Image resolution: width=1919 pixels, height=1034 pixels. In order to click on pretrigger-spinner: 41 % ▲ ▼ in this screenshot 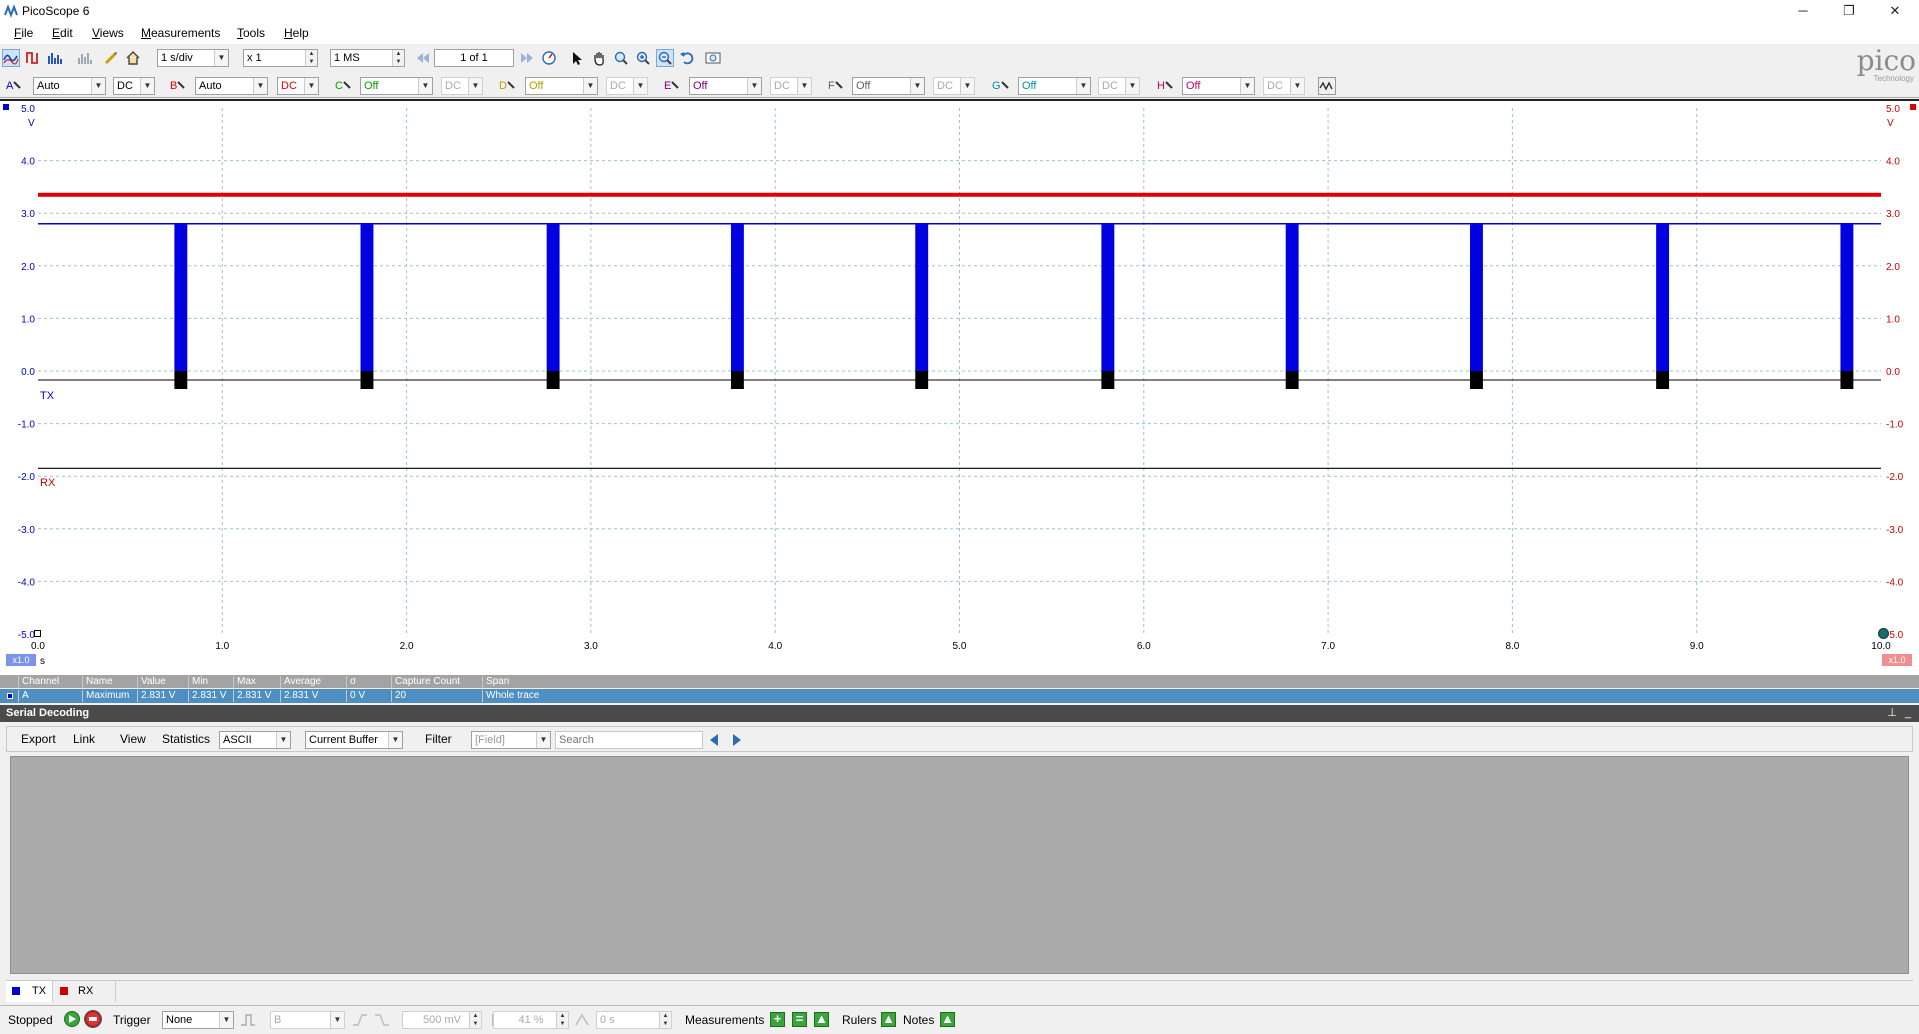, I will do `click(531, 1020)`.